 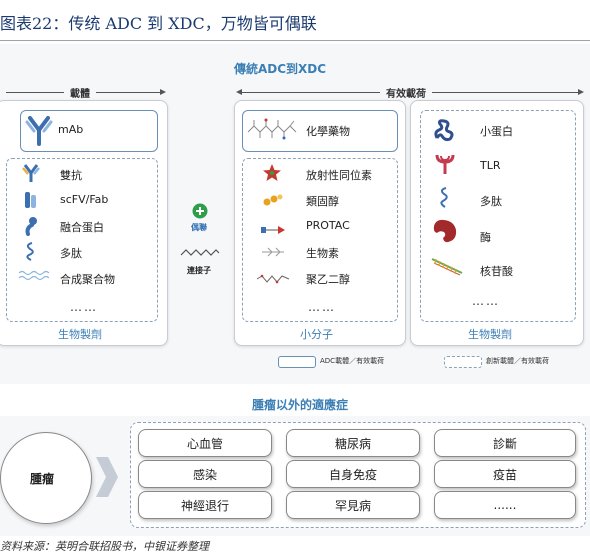 I want to click on carrier-item-bispecific: 雙抗, so click(x=71, y=175).